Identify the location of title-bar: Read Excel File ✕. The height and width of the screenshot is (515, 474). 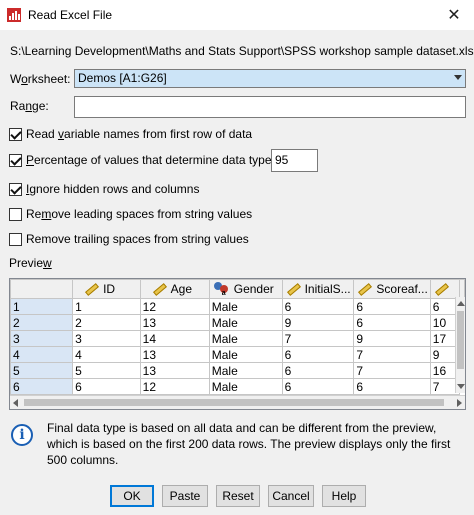
(237, 15).